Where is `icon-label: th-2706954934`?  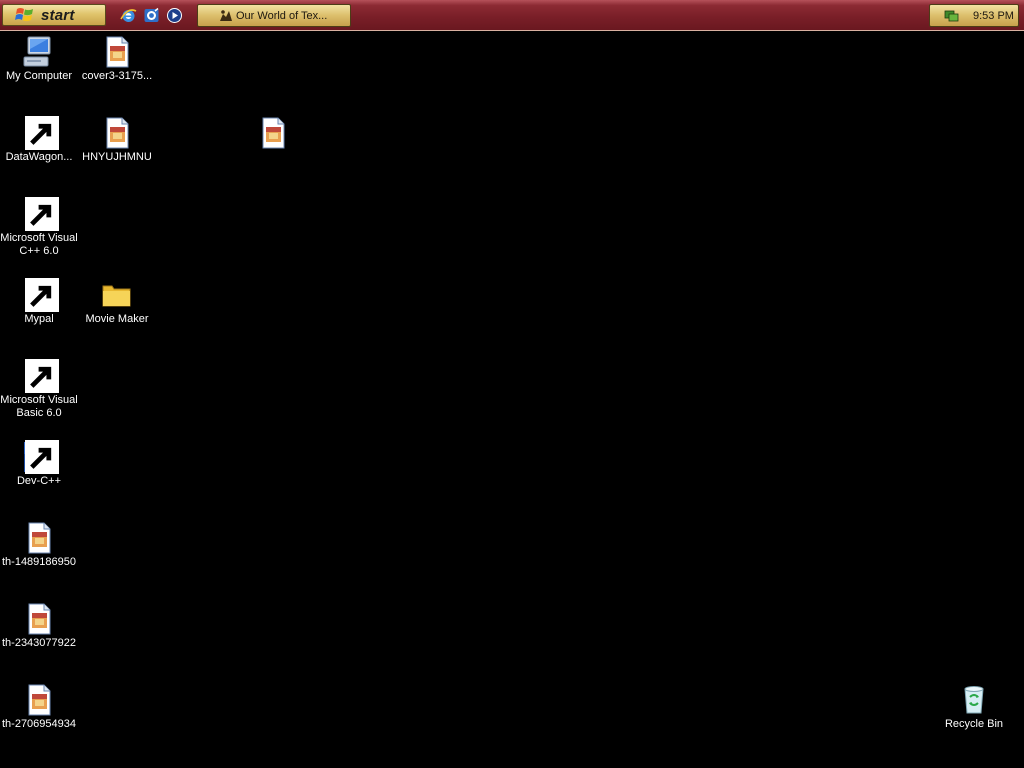
icon-label: th-2706954934 is located at coordinates (38, 724).